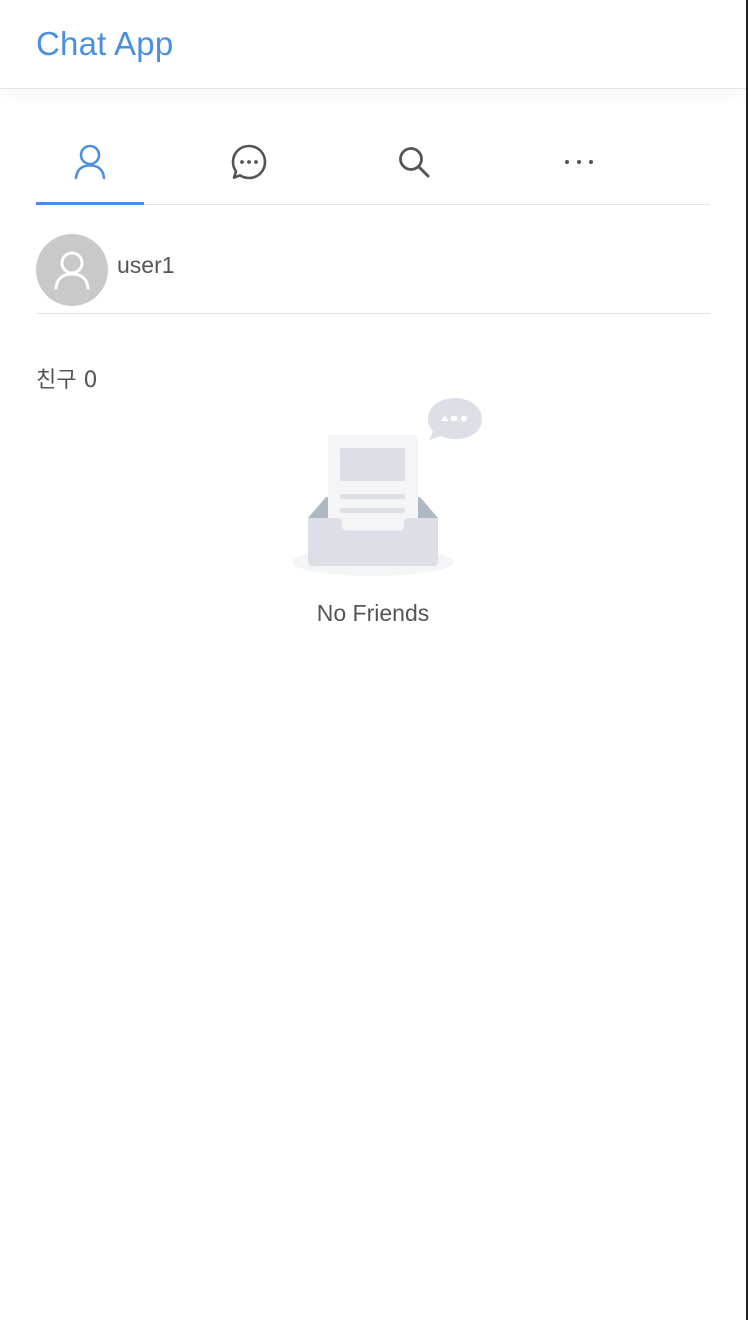 This screenshot has height=1320, width=748. I want to click on tab-bar, so click(373, 162).